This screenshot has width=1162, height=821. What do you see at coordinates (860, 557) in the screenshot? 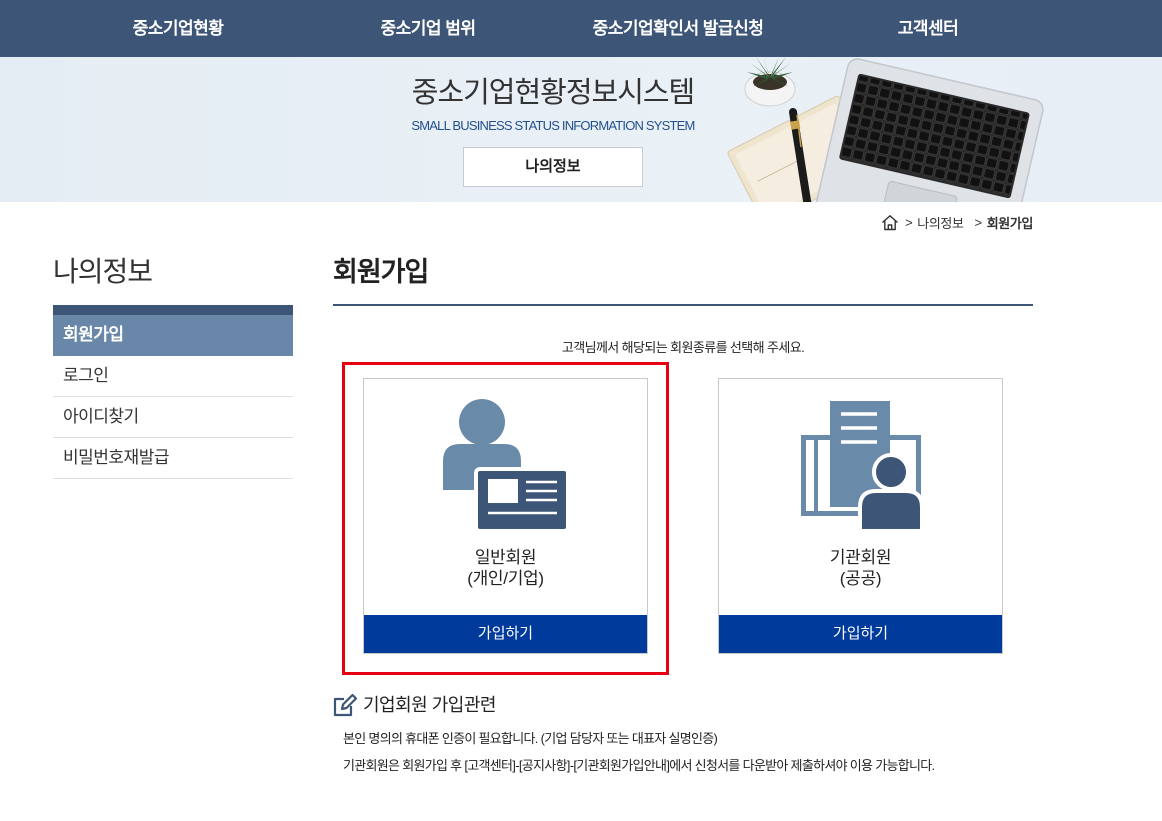
I see `card-title: 기관회원` at bounding box center [860, 557].